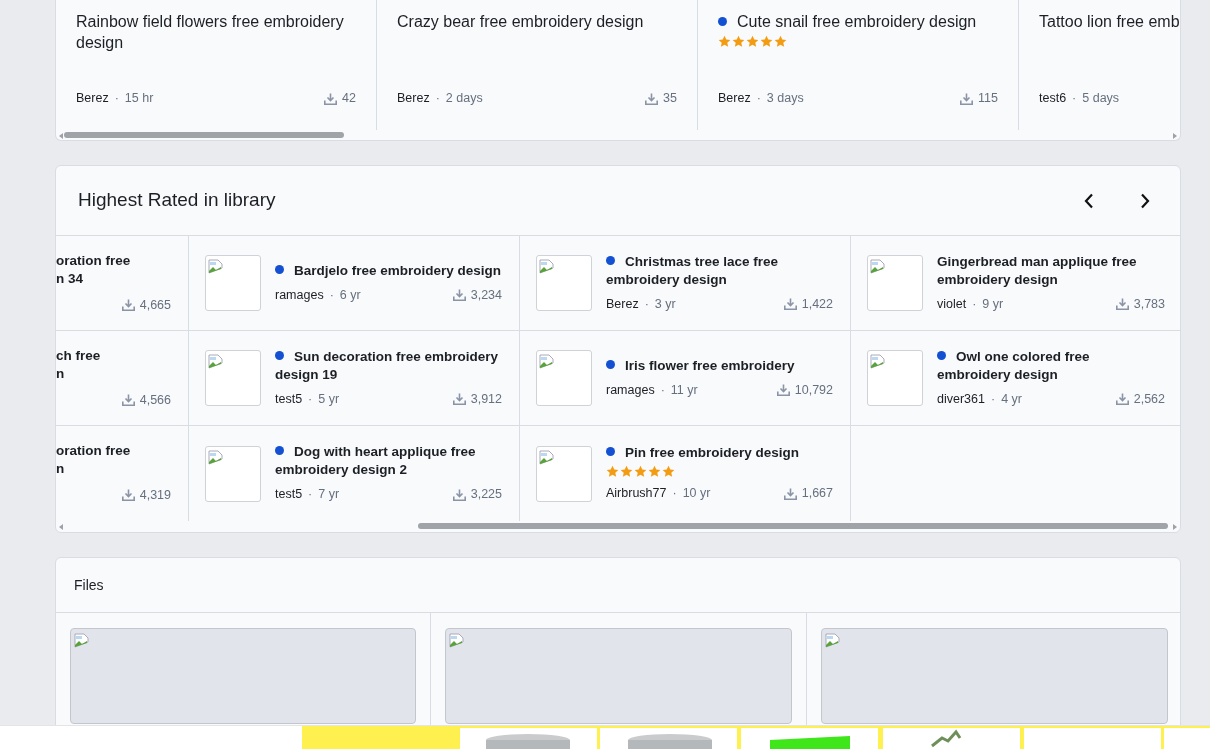 Image resolution: width=1210 pixels, height=749 pixels. I want to click on design-title: Cute snail free embroidery design, so click(858, 21).